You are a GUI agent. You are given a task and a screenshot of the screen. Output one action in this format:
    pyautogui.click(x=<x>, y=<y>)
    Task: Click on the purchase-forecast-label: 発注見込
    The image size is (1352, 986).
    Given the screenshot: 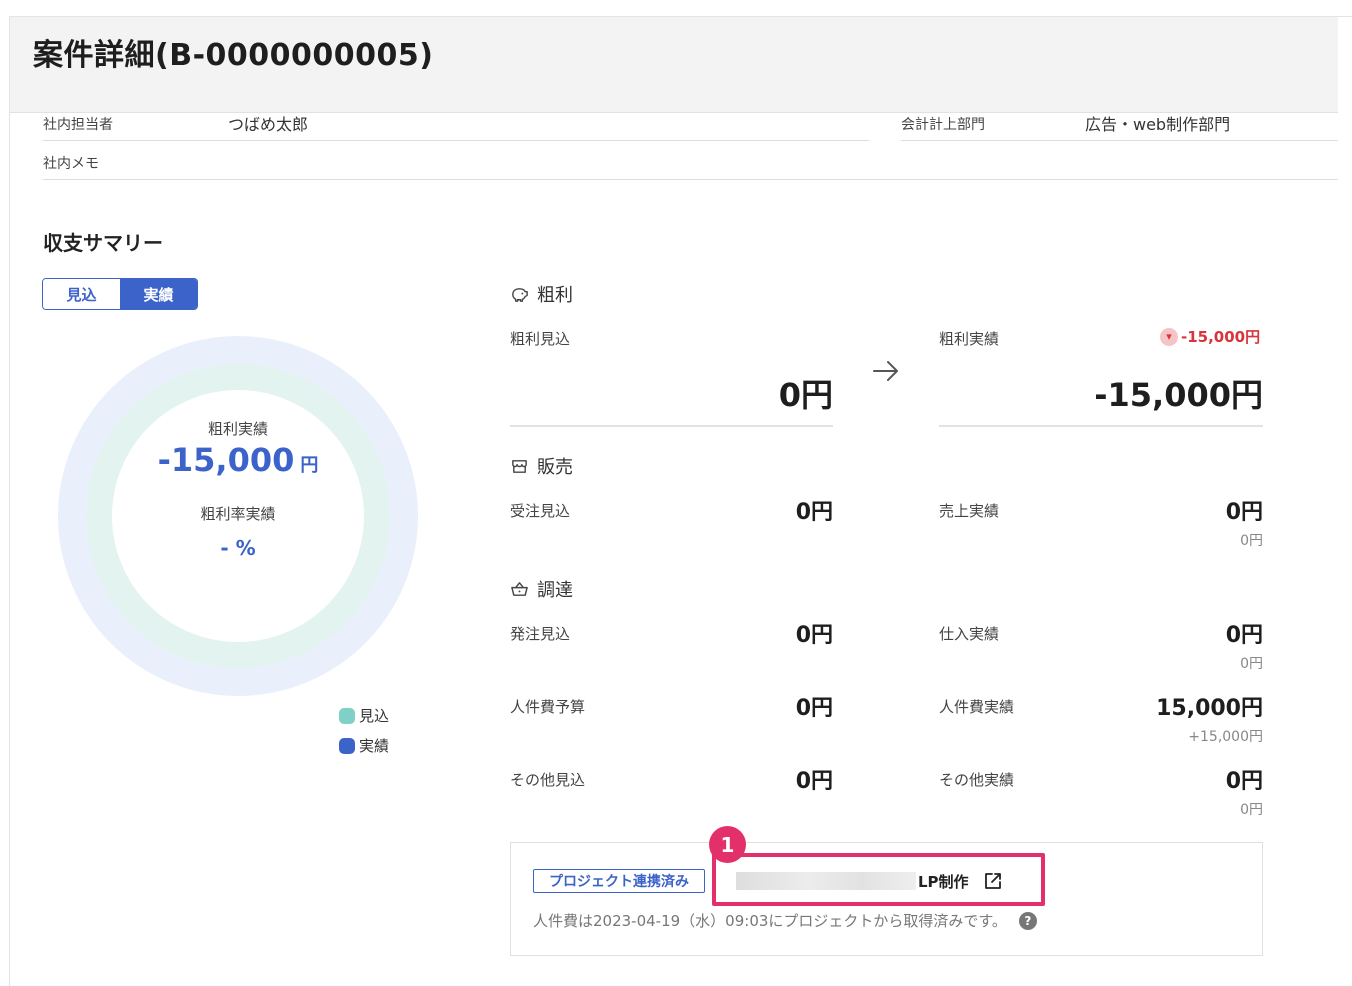 What is the action you would take?
    pyautogui.click(x=540, y=634)
    